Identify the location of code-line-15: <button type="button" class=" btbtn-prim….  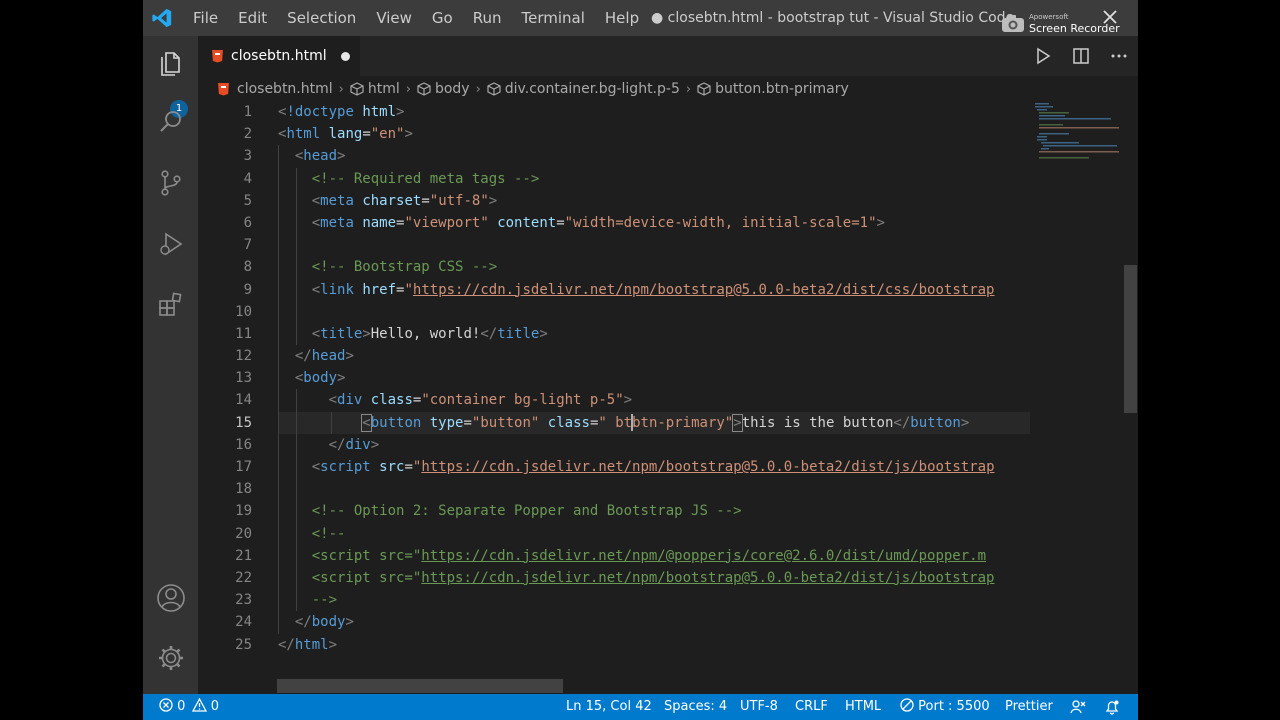
(654, 422).